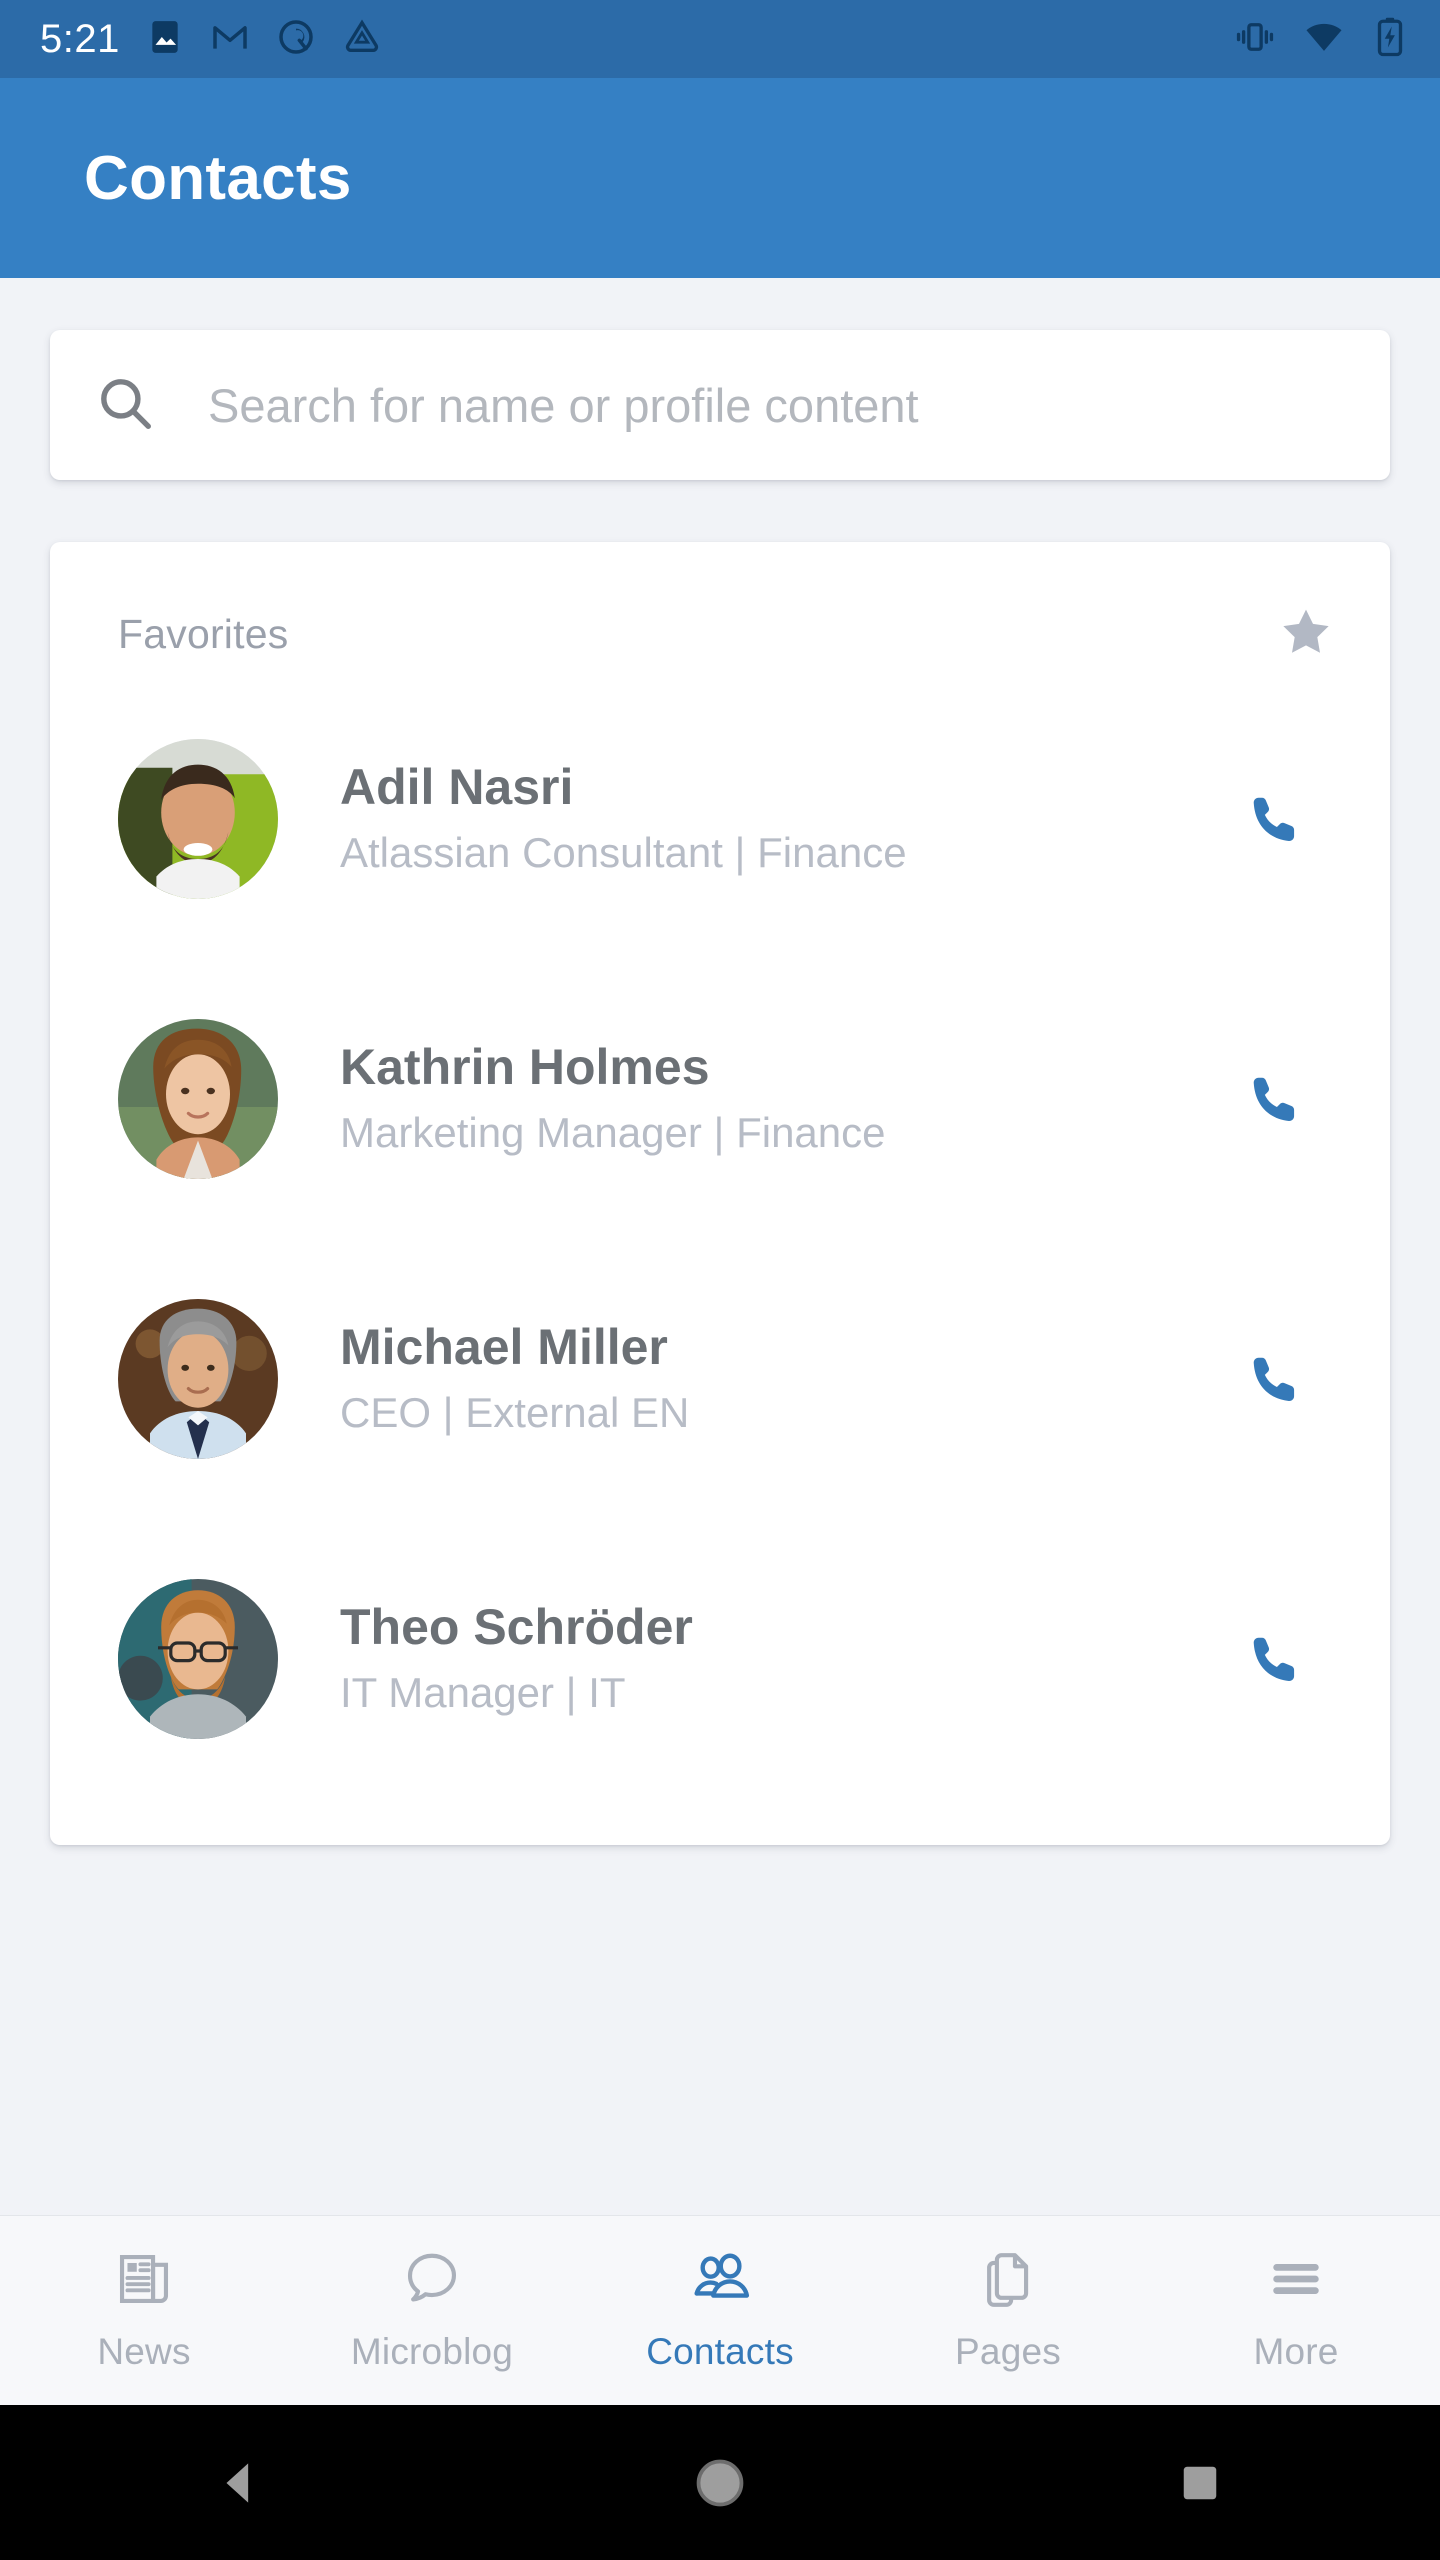 The width and height of the screenshot is (1440, 2560). Describe the element at coordinates (457, 786) in the screenshot. I see `contact-name: Adil Nasri` at that location.